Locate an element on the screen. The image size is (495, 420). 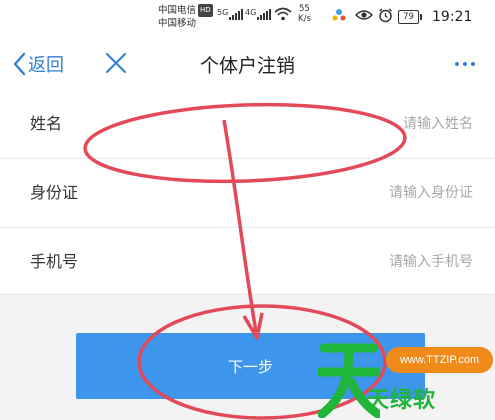
name-input is located at coordinates (363, 124).